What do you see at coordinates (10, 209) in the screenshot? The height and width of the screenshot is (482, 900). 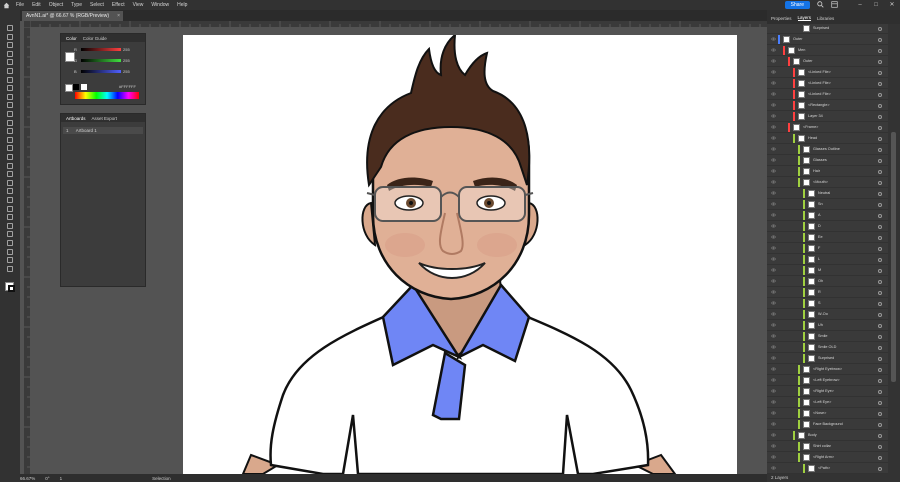 I see `eyedropper-icon` at bounding box center [10, 209].